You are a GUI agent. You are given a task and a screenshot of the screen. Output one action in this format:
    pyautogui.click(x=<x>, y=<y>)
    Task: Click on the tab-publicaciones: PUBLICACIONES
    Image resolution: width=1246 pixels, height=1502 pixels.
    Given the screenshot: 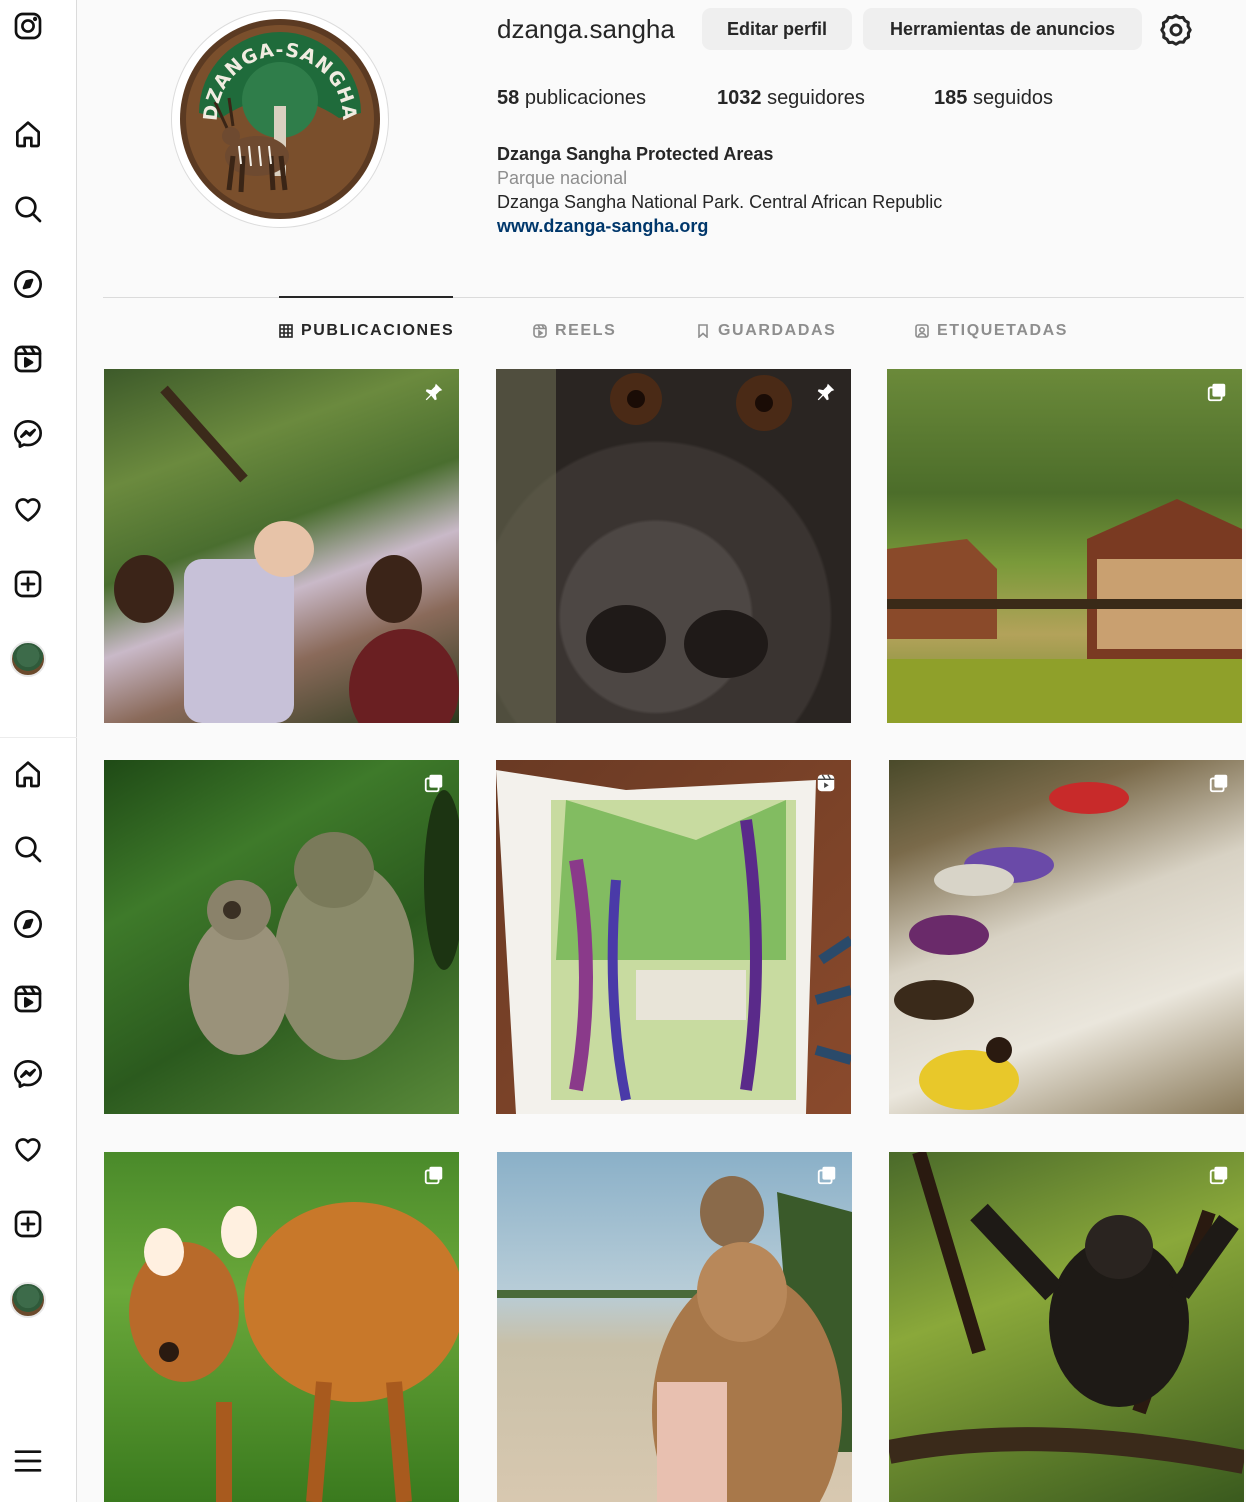 What is the action you would take?
    pyautogui.click(x=366, y=331)
    